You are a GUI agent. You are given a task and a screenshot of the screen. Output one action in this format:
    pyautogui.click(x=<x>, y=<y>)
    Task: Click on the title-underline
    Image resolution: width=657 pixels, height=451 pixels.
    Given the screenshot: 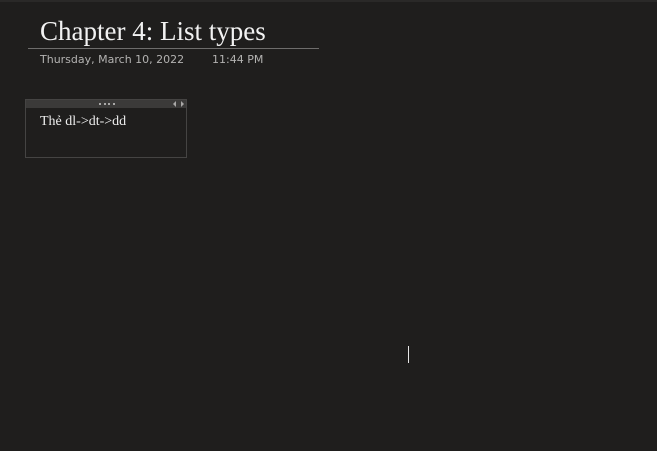 What is the action you would take?
    pyautogui.click(x=173, y=48)
    